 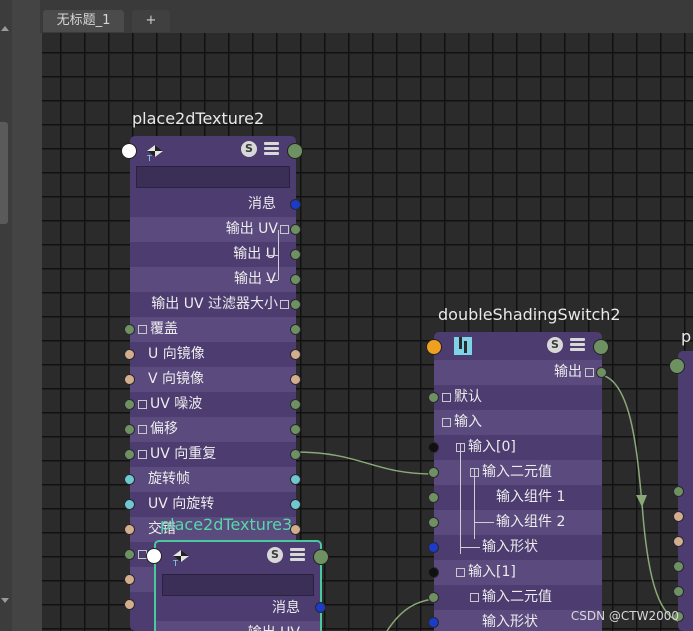 What do you see at coordinates (5, 28) in the screenshot?
I see `scroll-up-arrow-icon` at bounding box center [5, 28].